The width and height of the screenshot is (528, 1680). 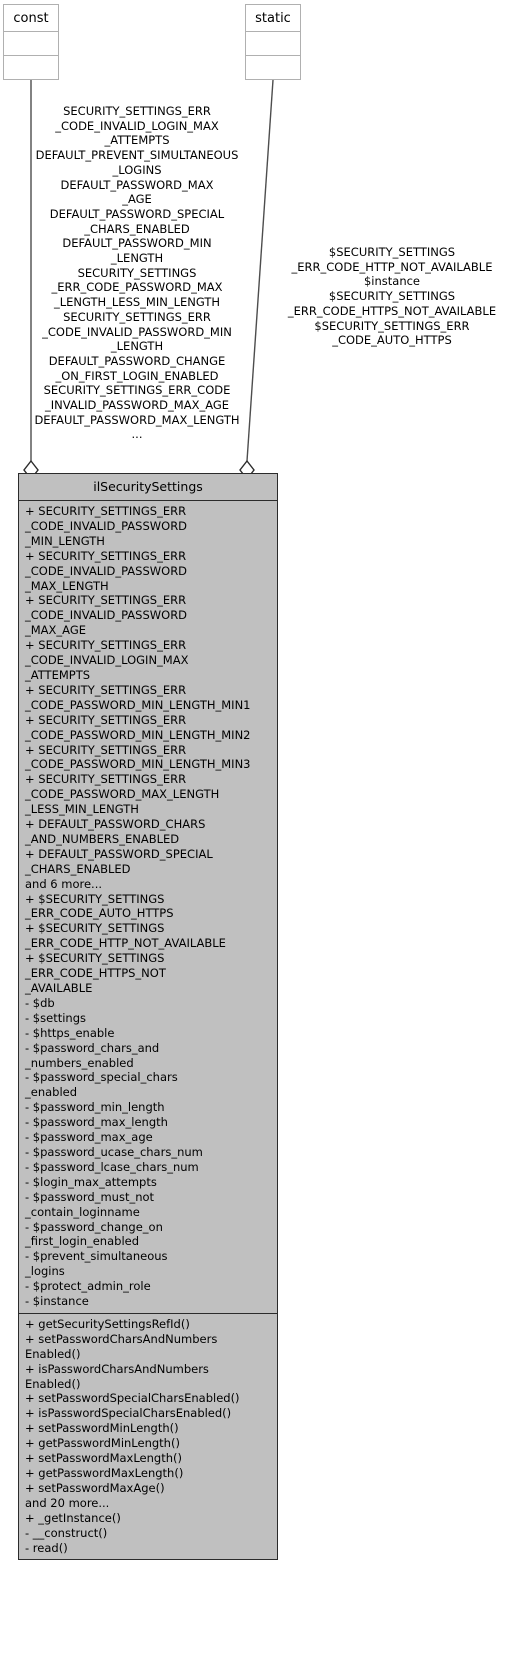 I want to click on class-method: + getPasswordMinLength(), so click(x=102, y=1443).